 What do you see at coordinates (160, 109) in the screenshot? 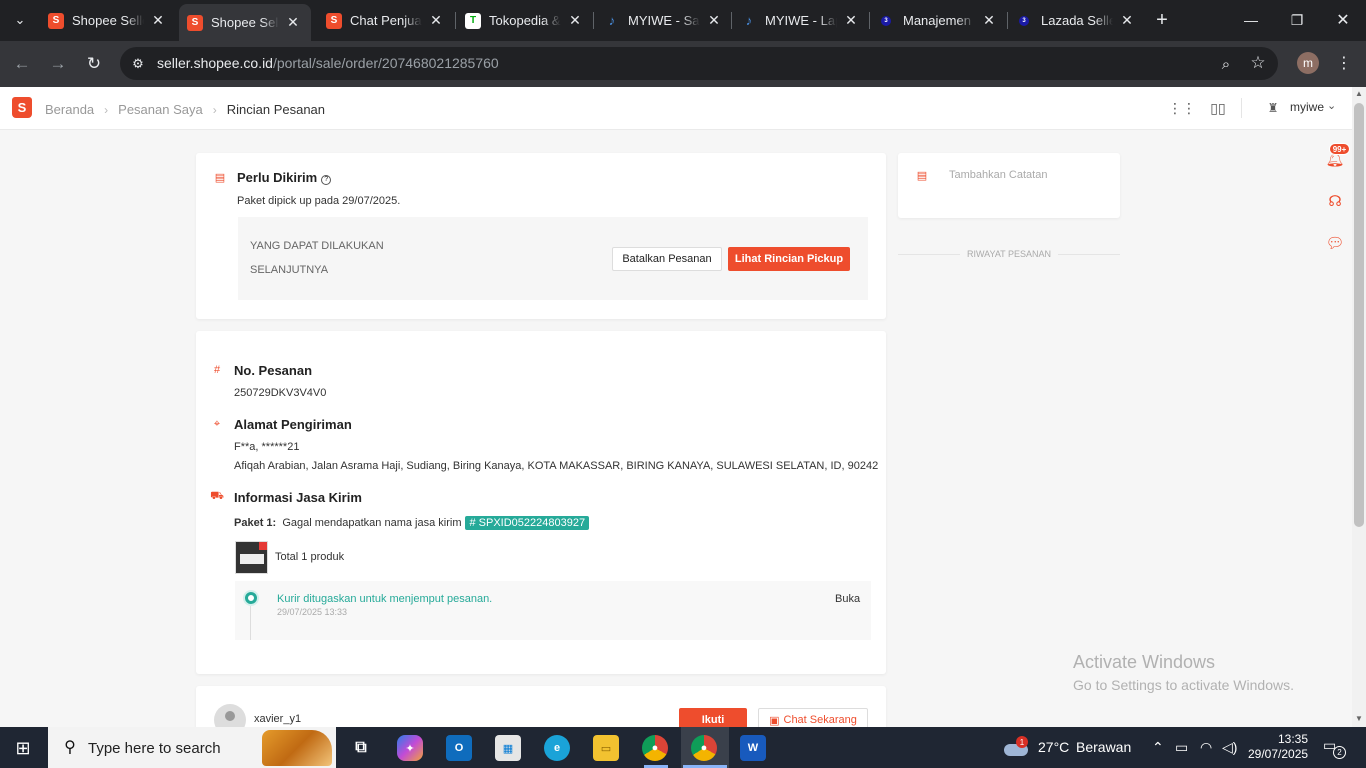
I see `breadcrumb-orders: Pesanan Saya` at bounding box center [160, 109].